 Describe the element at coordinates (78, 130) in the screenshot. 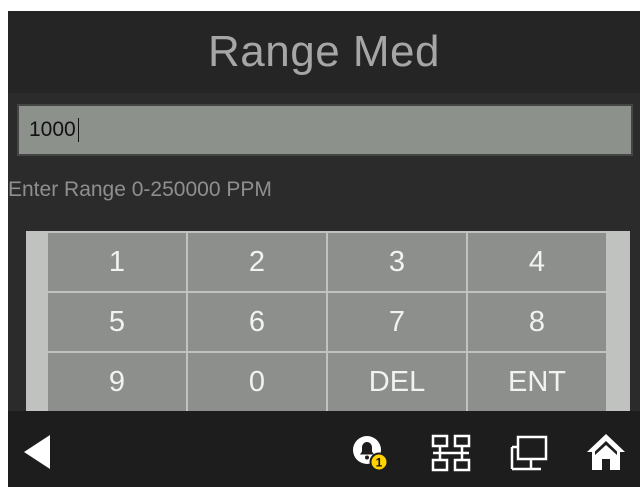

I see `text-caret` at that location.